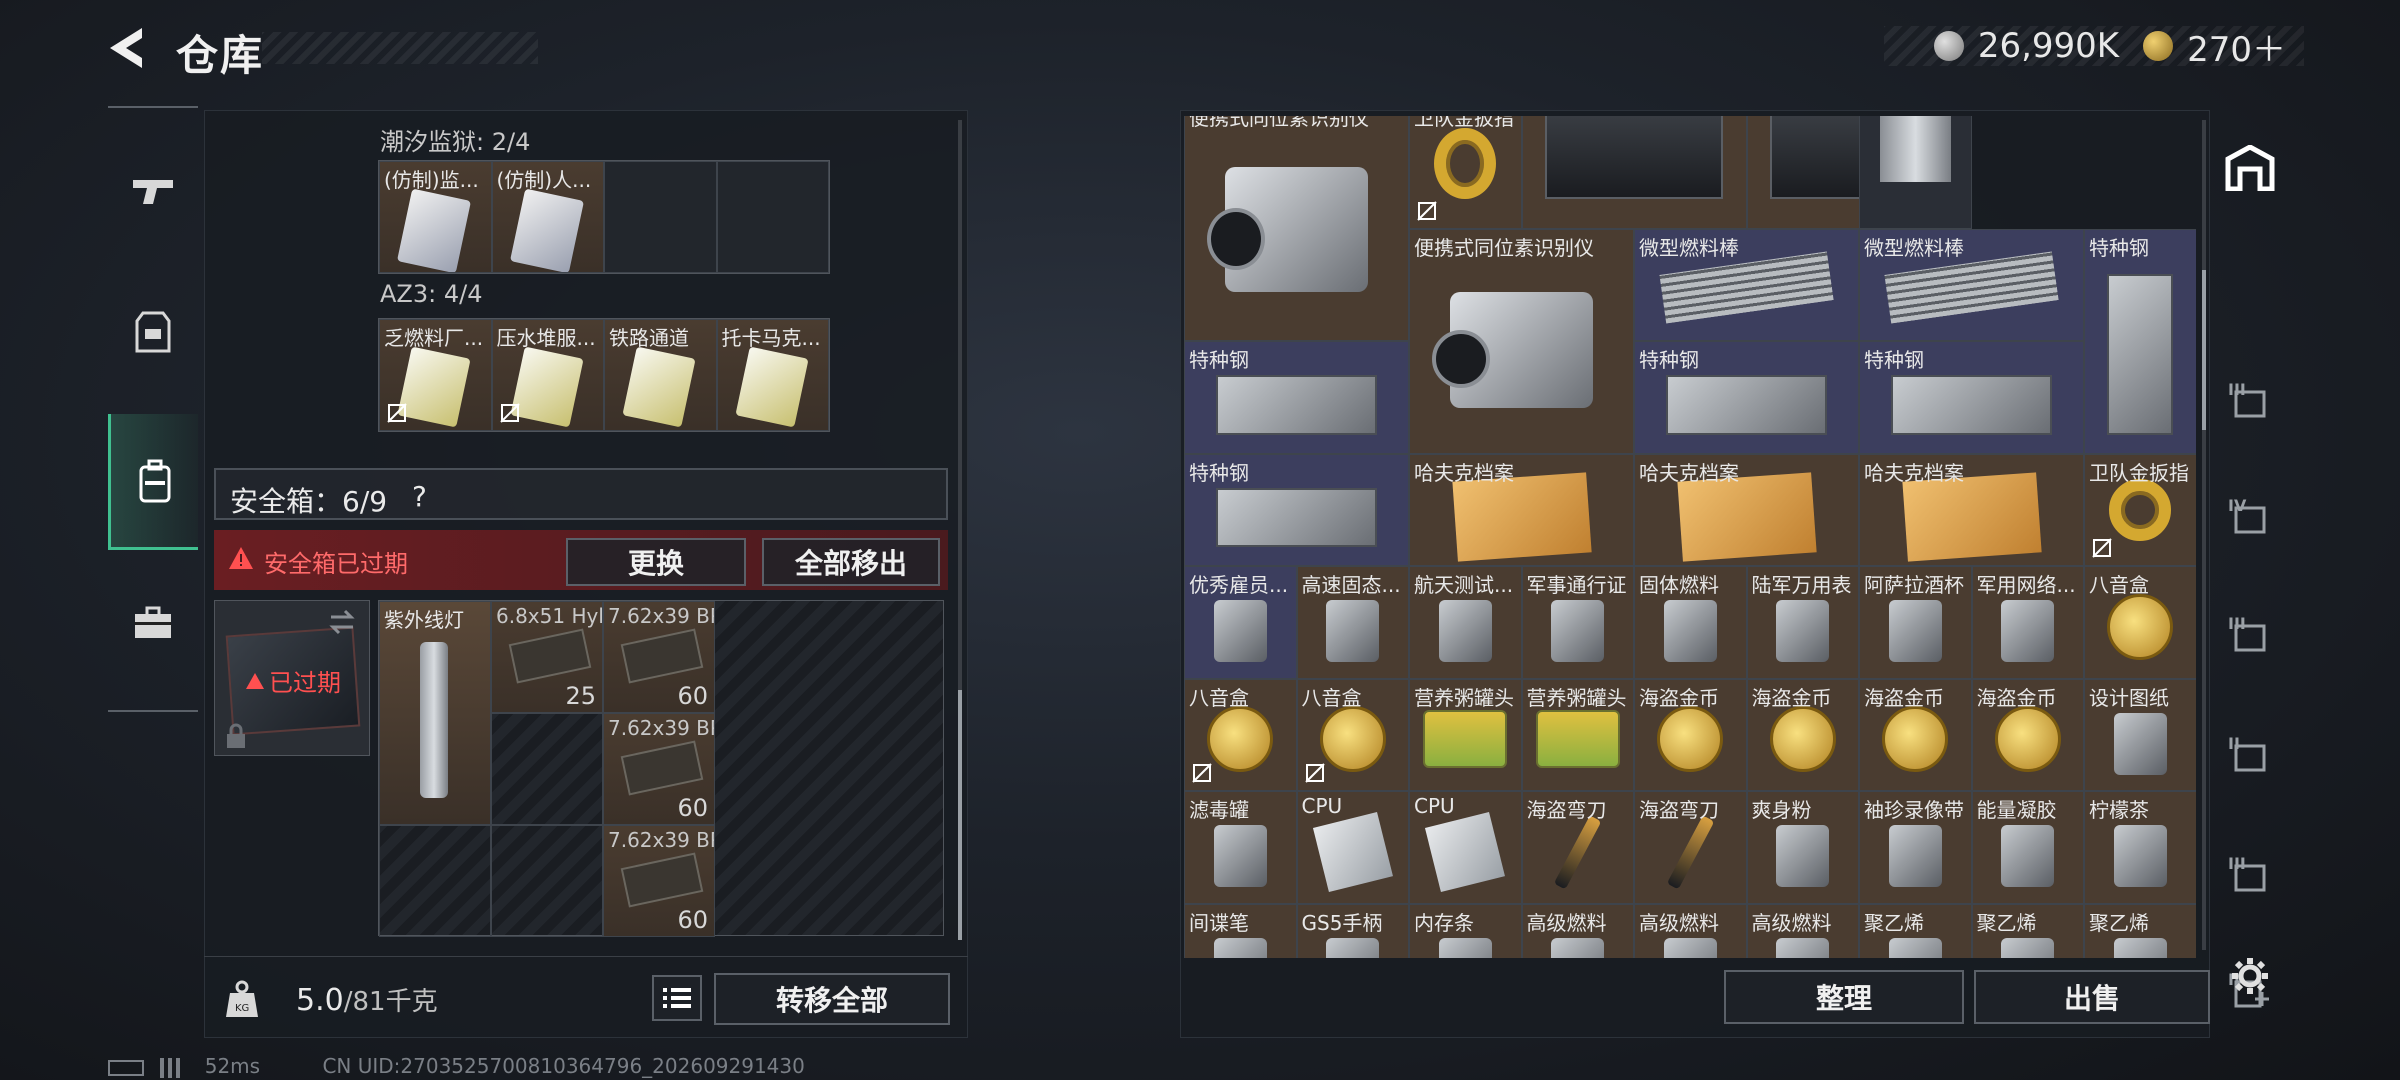 This screenshot has height=1080, width=2400. What do you see at coordinates (419, 496) in the screenshot?
I see `help-icon: ?` at bounding box center [419, 496].